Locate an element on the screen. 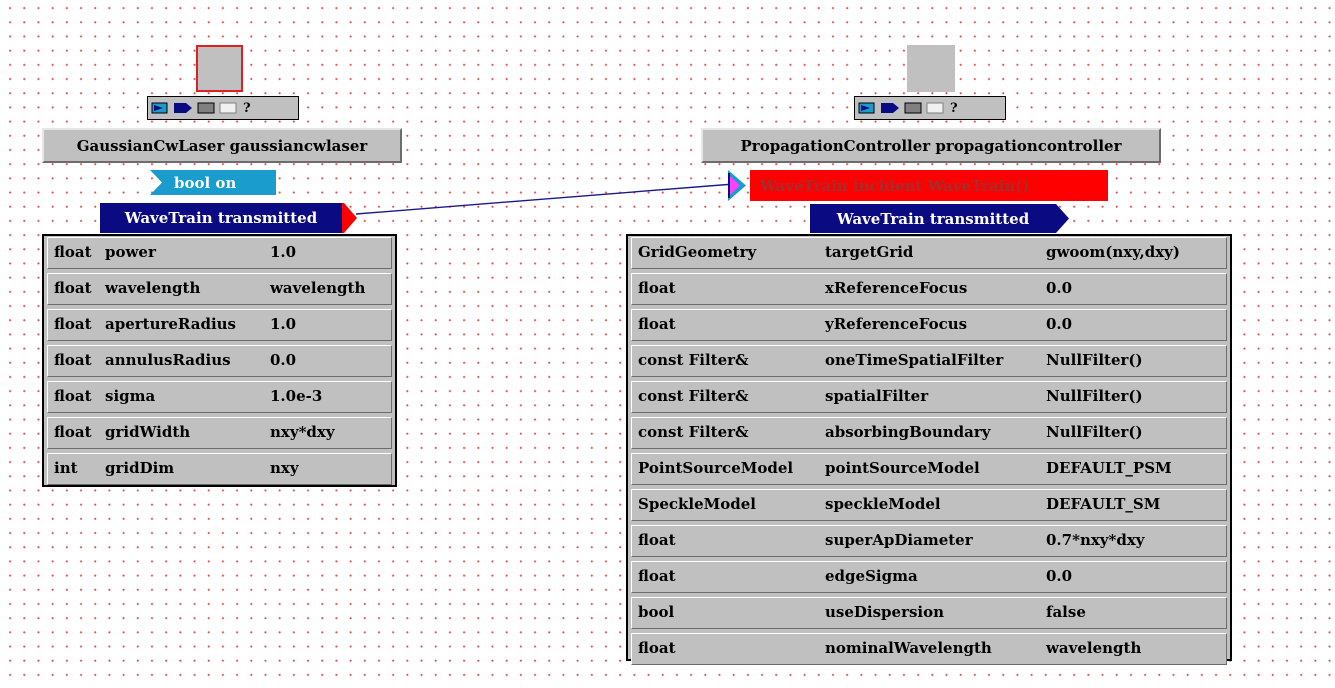 This screenshot has width=1335, height=688. param-type: int is located at coordinates (66, 468).